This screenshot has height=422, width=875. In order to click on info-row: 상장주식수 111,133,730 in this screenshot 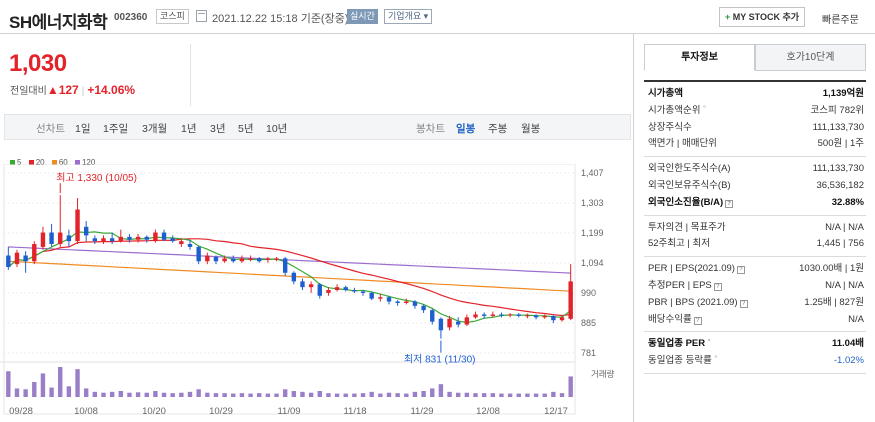, I will do `click(755, 128)`.